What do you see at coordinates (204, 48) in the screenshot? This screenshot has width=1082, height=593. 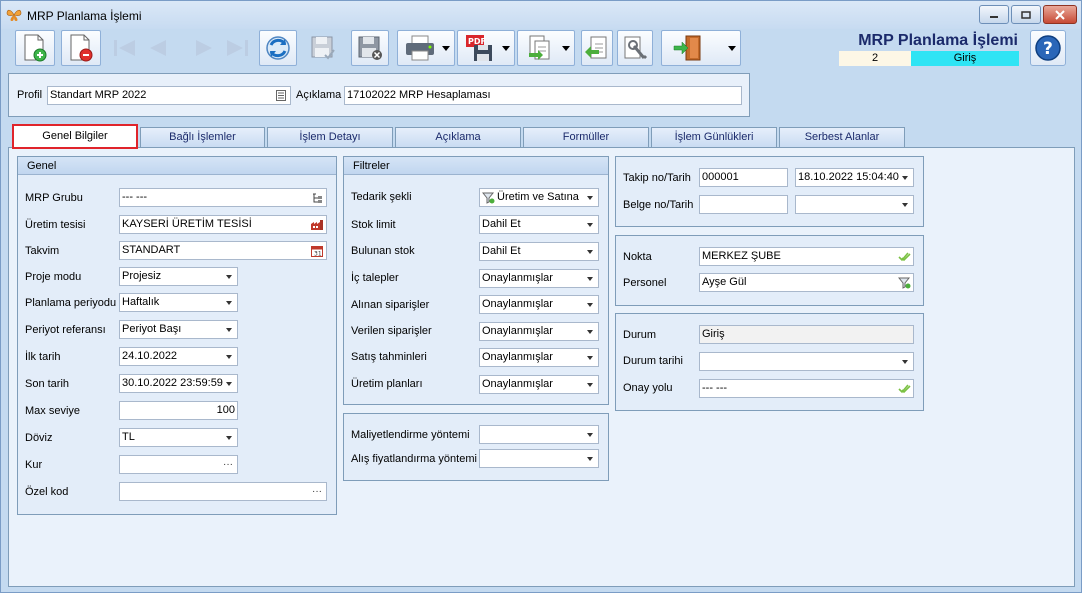 I see `next-record-button` at bounding box center [204, 48].